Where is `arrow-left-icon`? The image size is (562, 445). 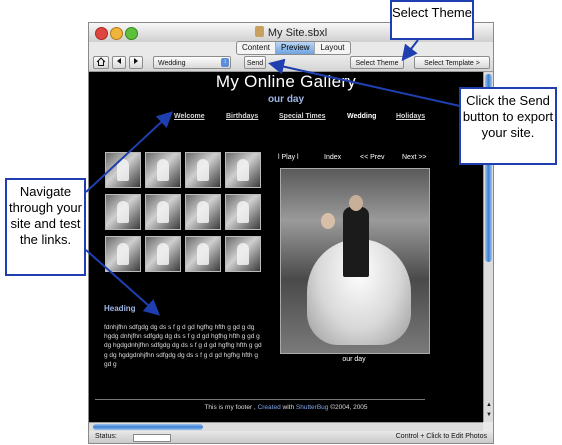
arrow-left-icon is located at coordinates (119, 61).